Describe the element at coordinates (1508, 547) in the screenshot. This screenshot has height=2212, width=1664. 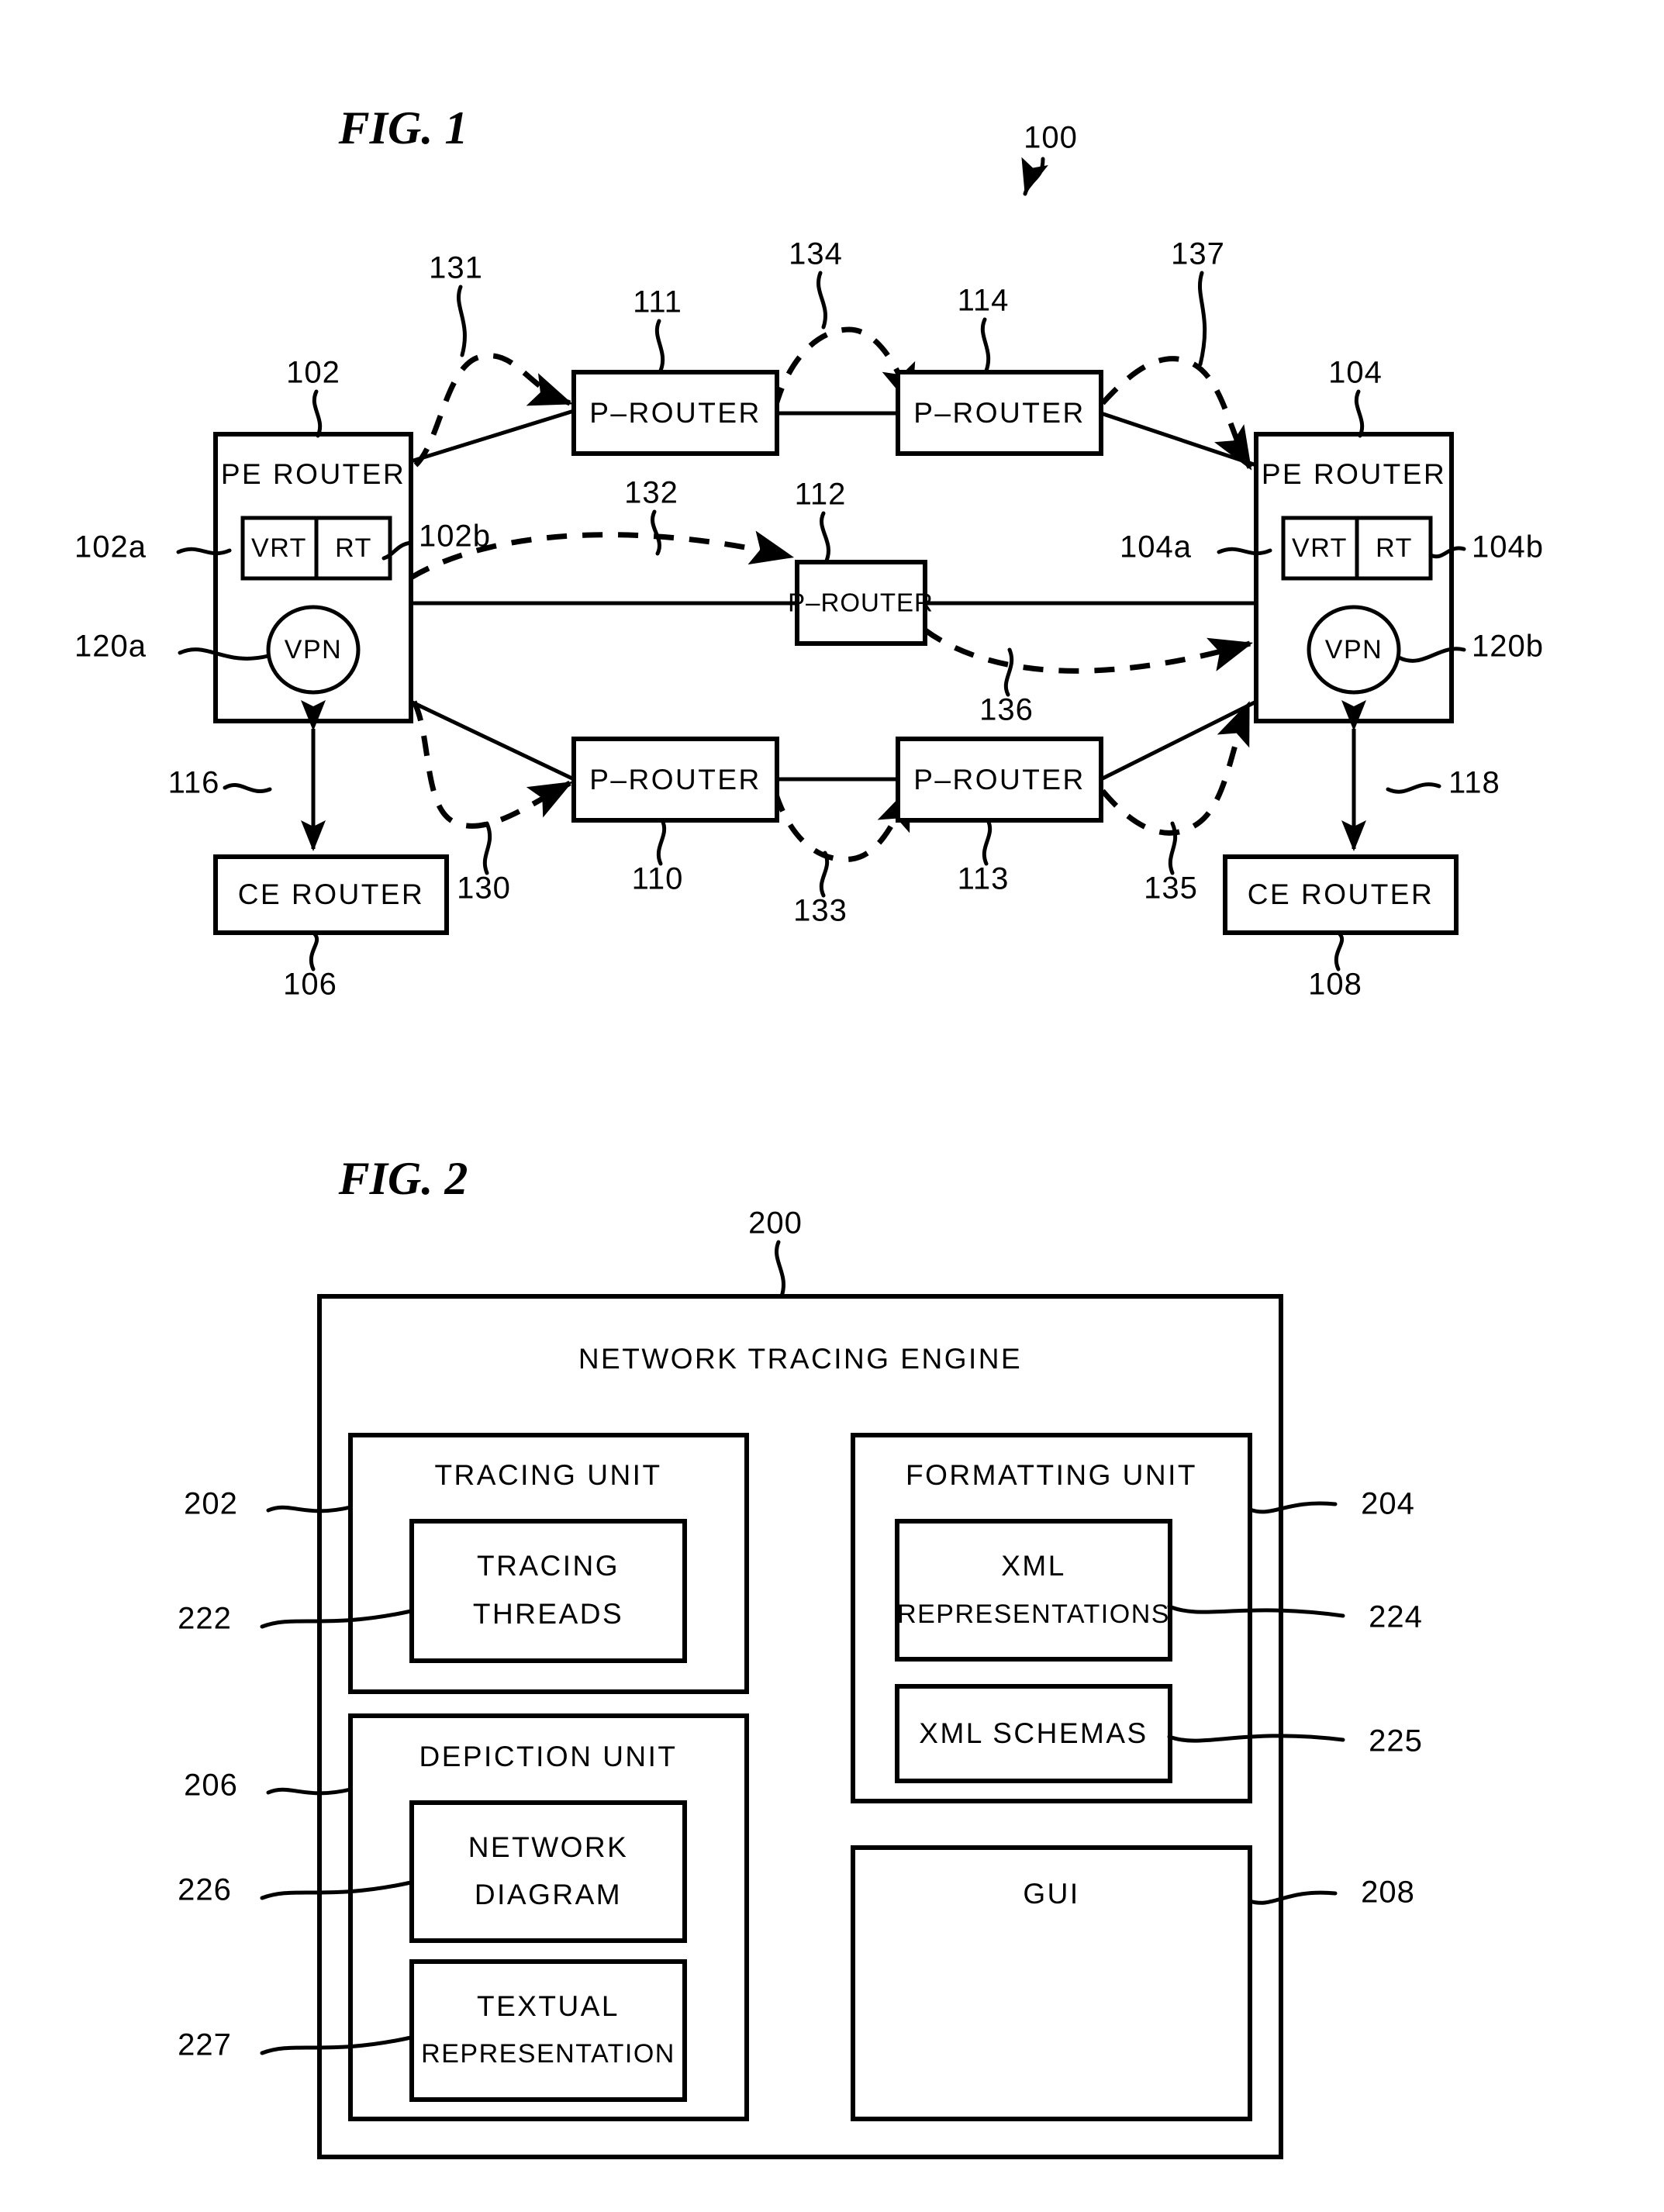
I see `ref-104b: 104b` at that location.